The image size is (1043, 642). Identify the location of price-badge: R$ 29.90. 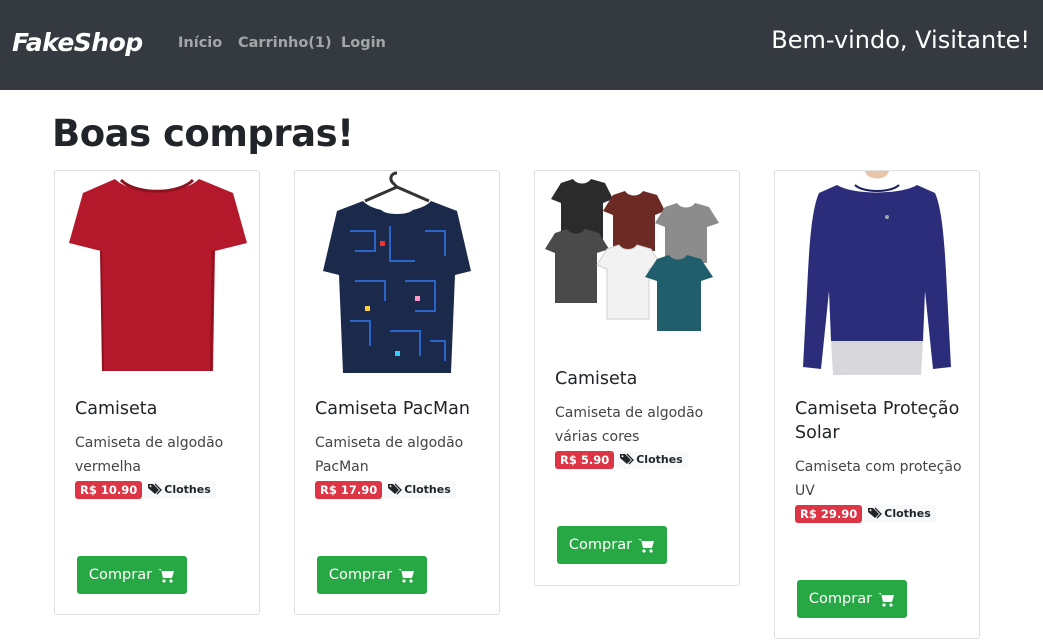
(829, 513).